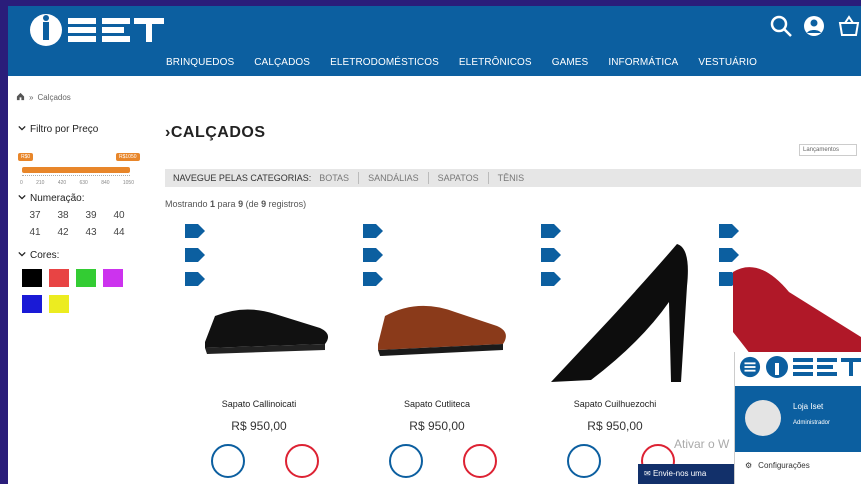  I want to click on admin-panel-header, so click(798, 369).